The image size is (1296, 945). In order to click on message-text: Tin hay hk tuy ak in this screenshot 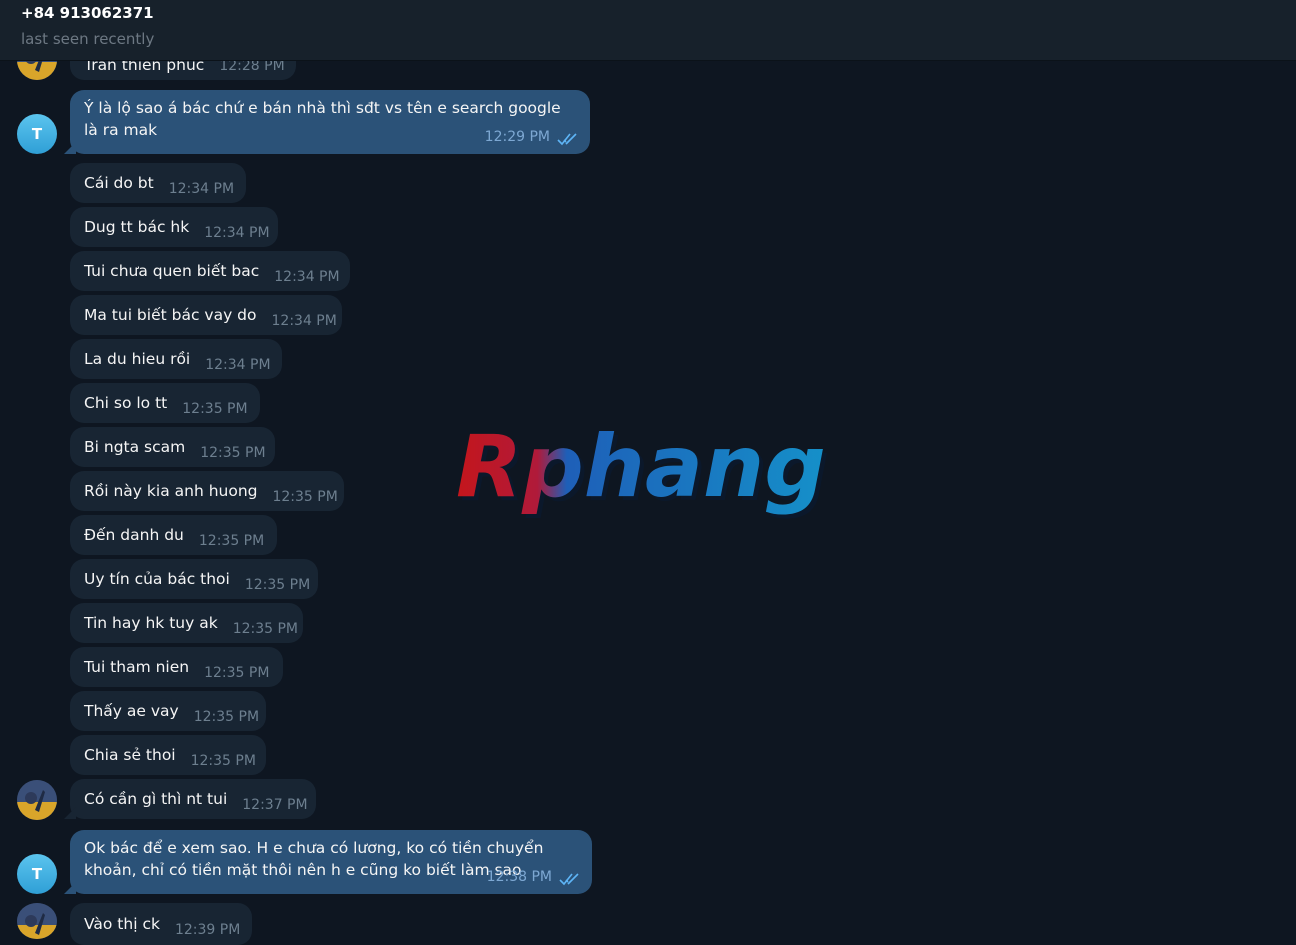, I will do `click(151, 623)`.